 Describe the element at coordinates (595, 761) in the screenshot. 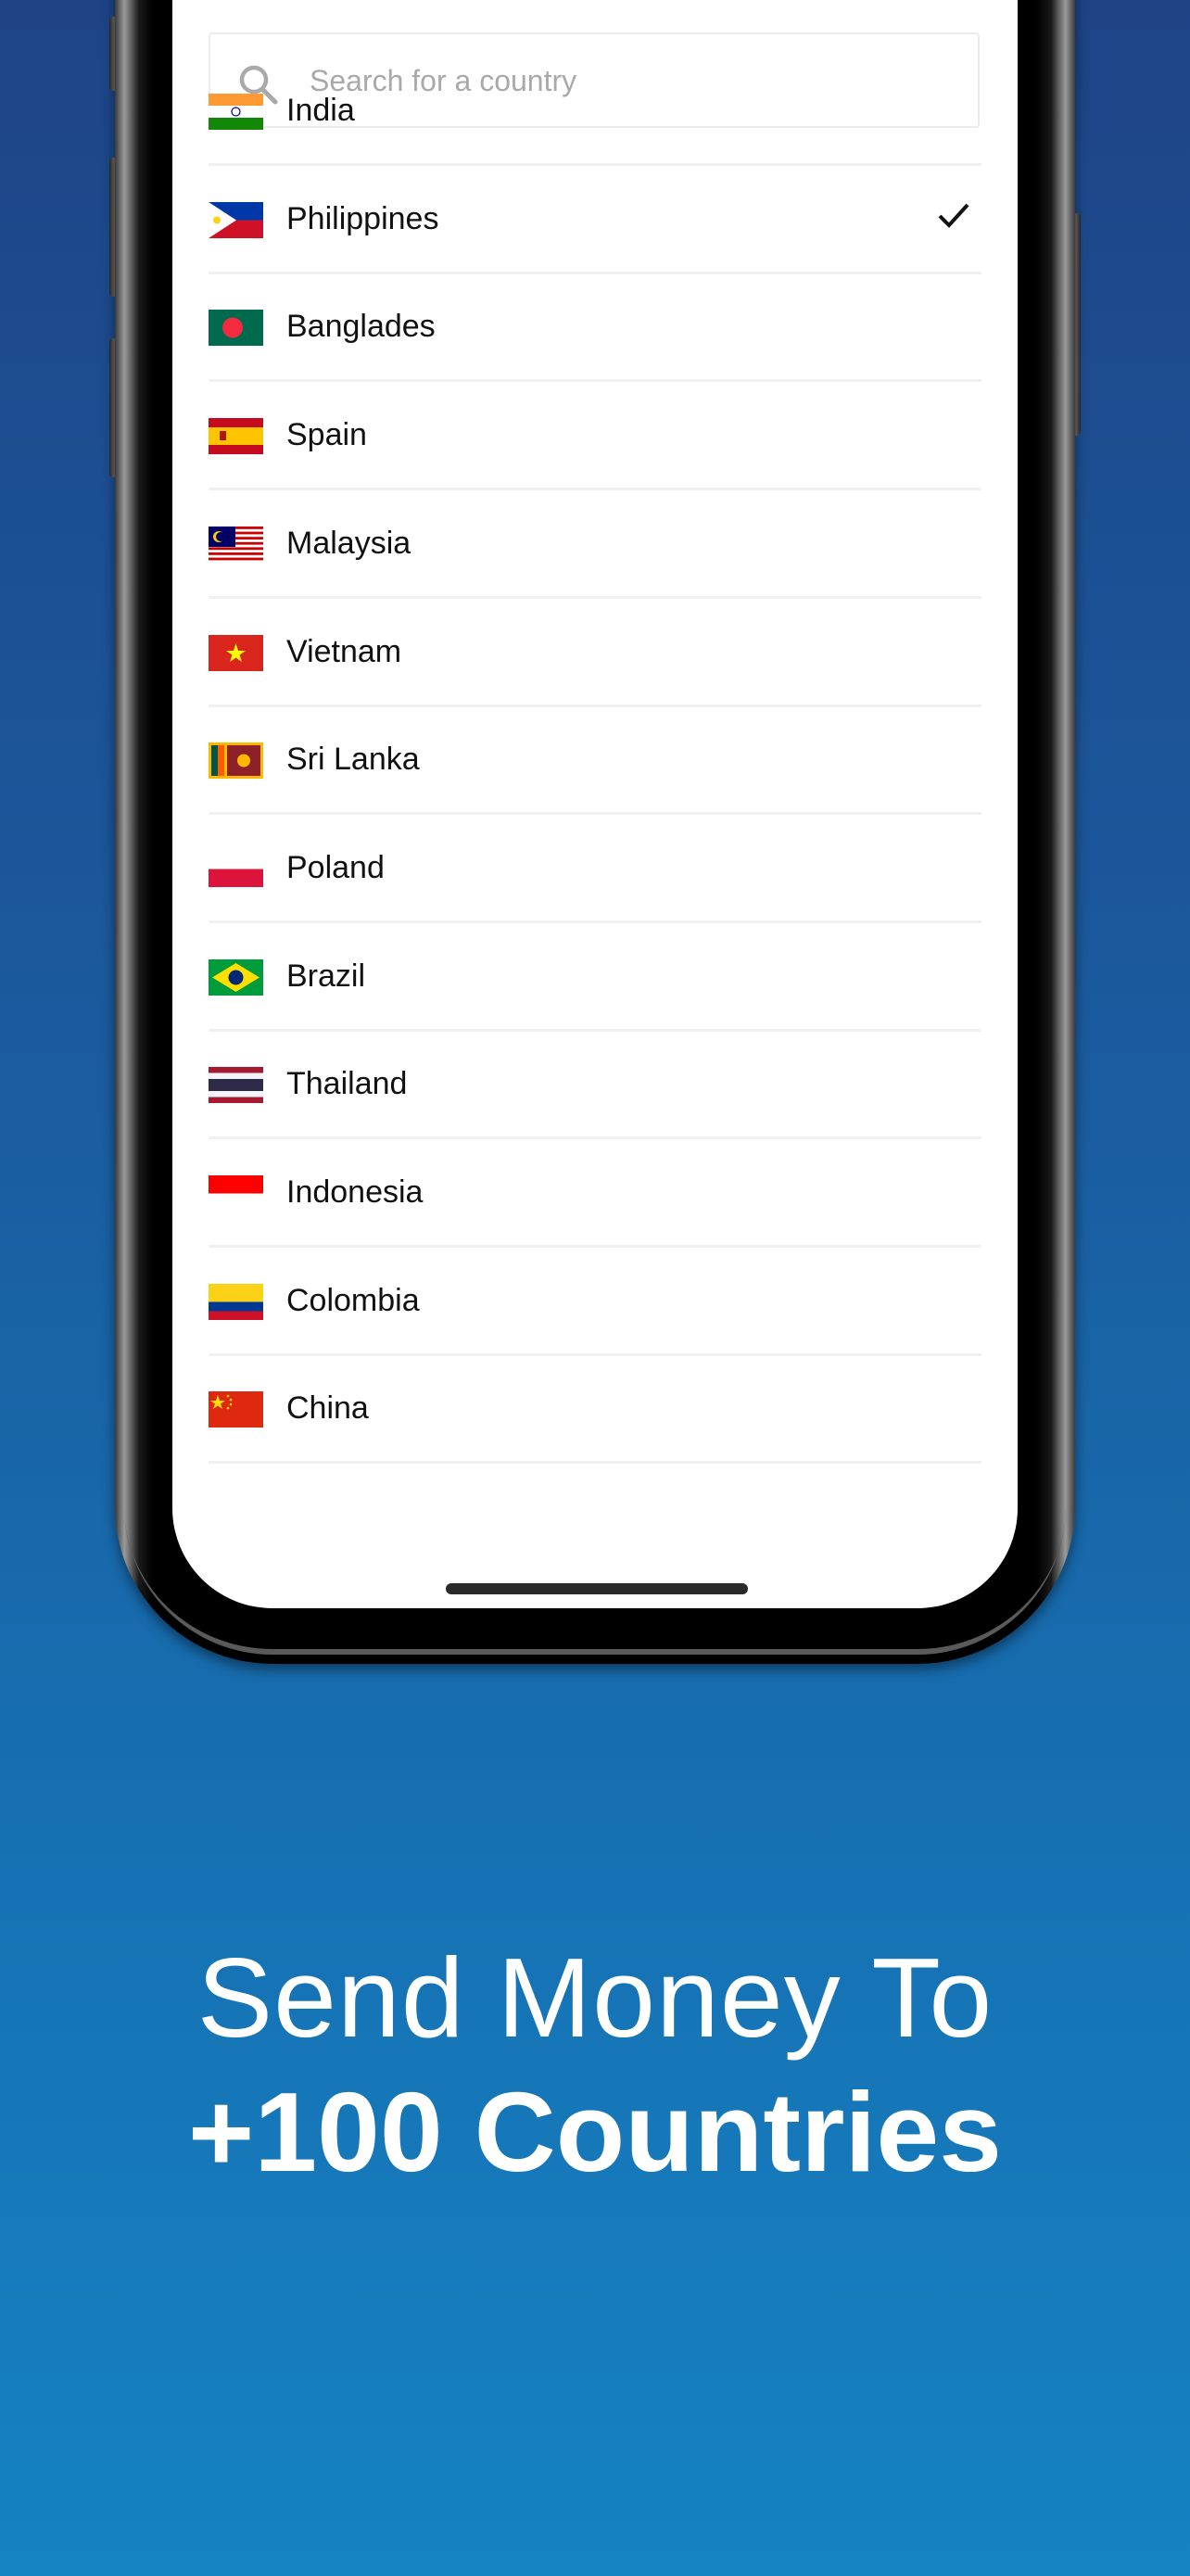

I see `country-row: Sri Lanka` at that location.